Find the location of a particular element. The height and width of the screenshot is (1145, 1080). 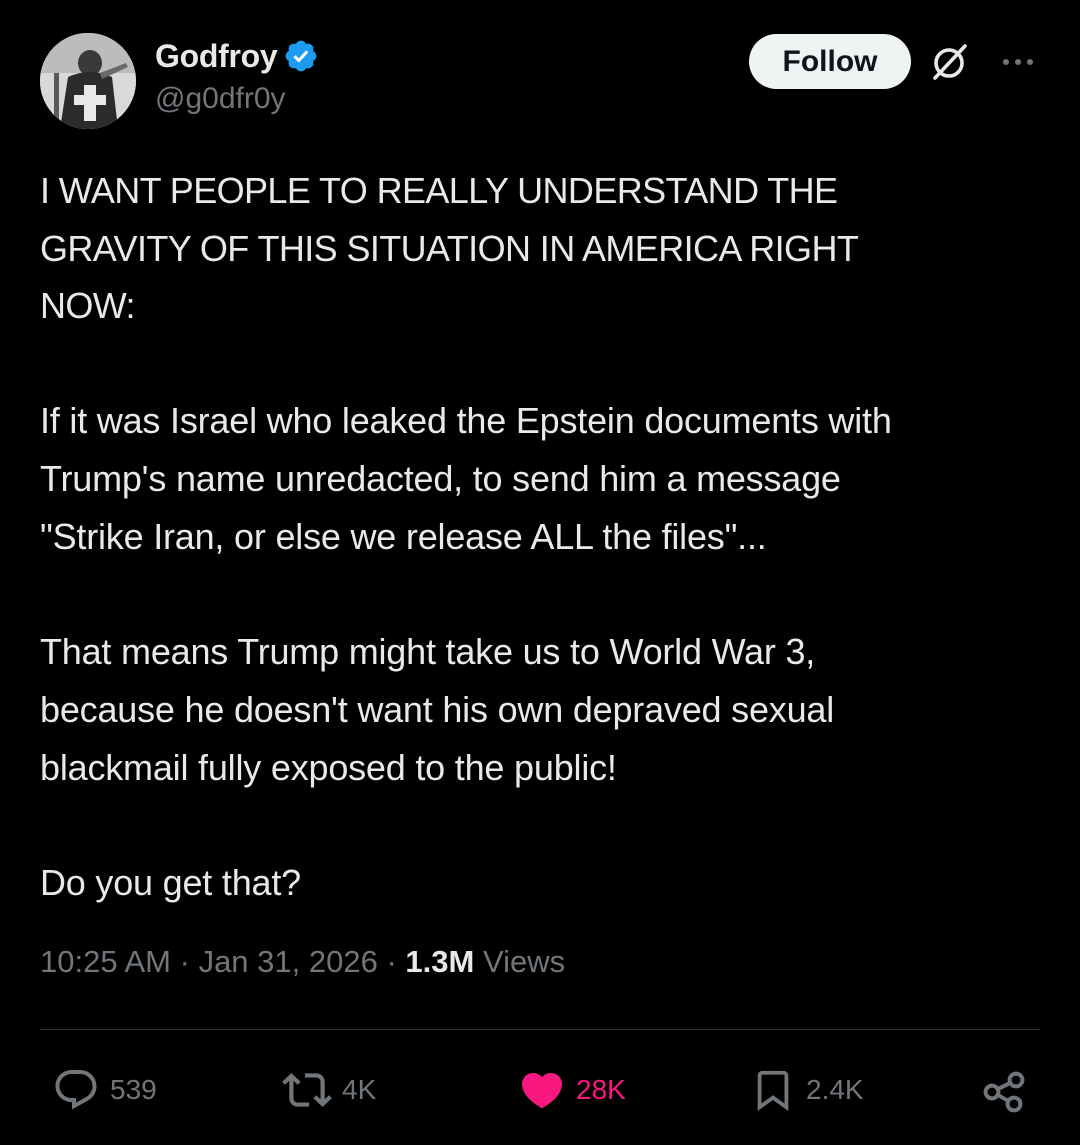

bookmark-button: 2.4K is located at coordinates (807, 1090).